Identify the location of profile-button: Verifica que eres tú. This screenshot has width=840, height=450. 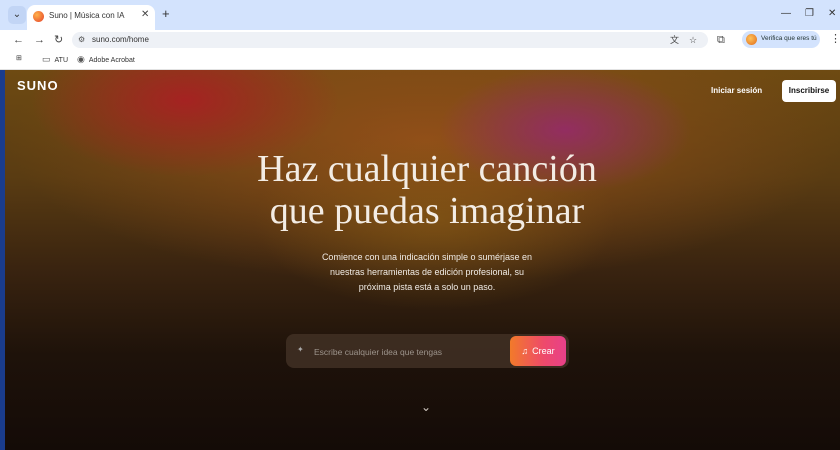
(781, 39).